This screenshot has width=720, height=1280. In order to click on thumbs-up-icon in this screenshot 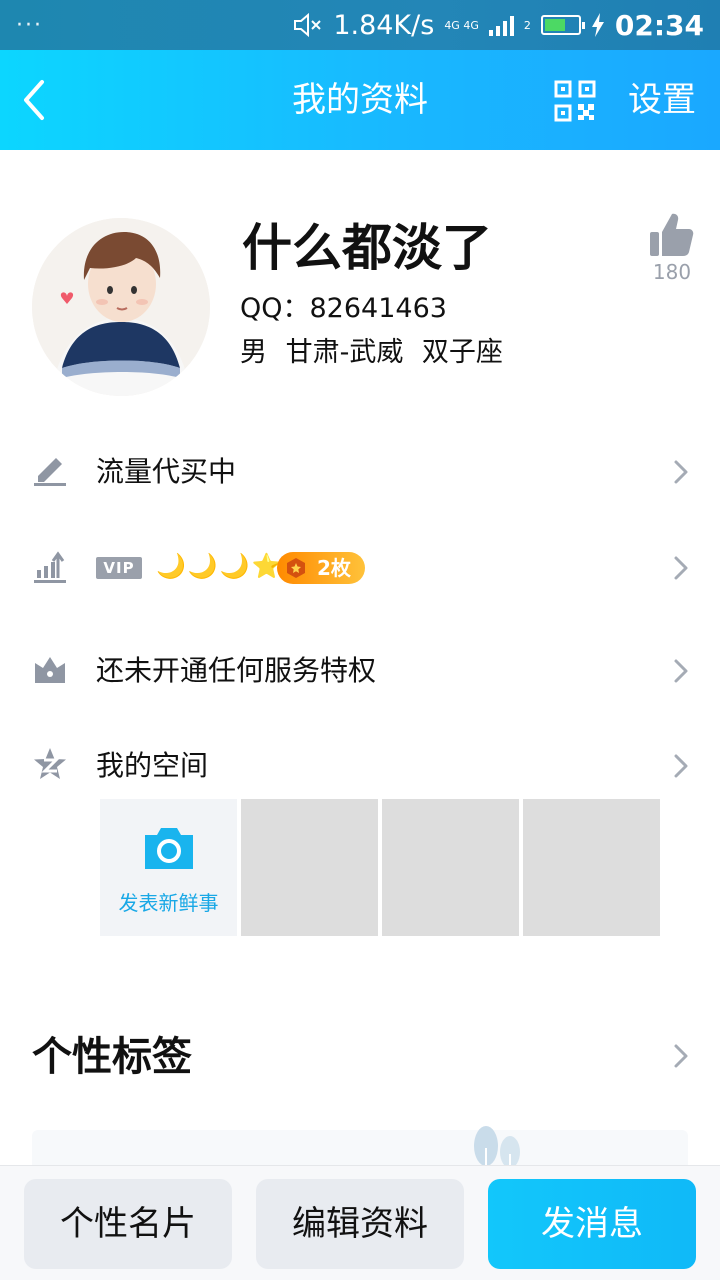, I will do `click(671, 235)`.